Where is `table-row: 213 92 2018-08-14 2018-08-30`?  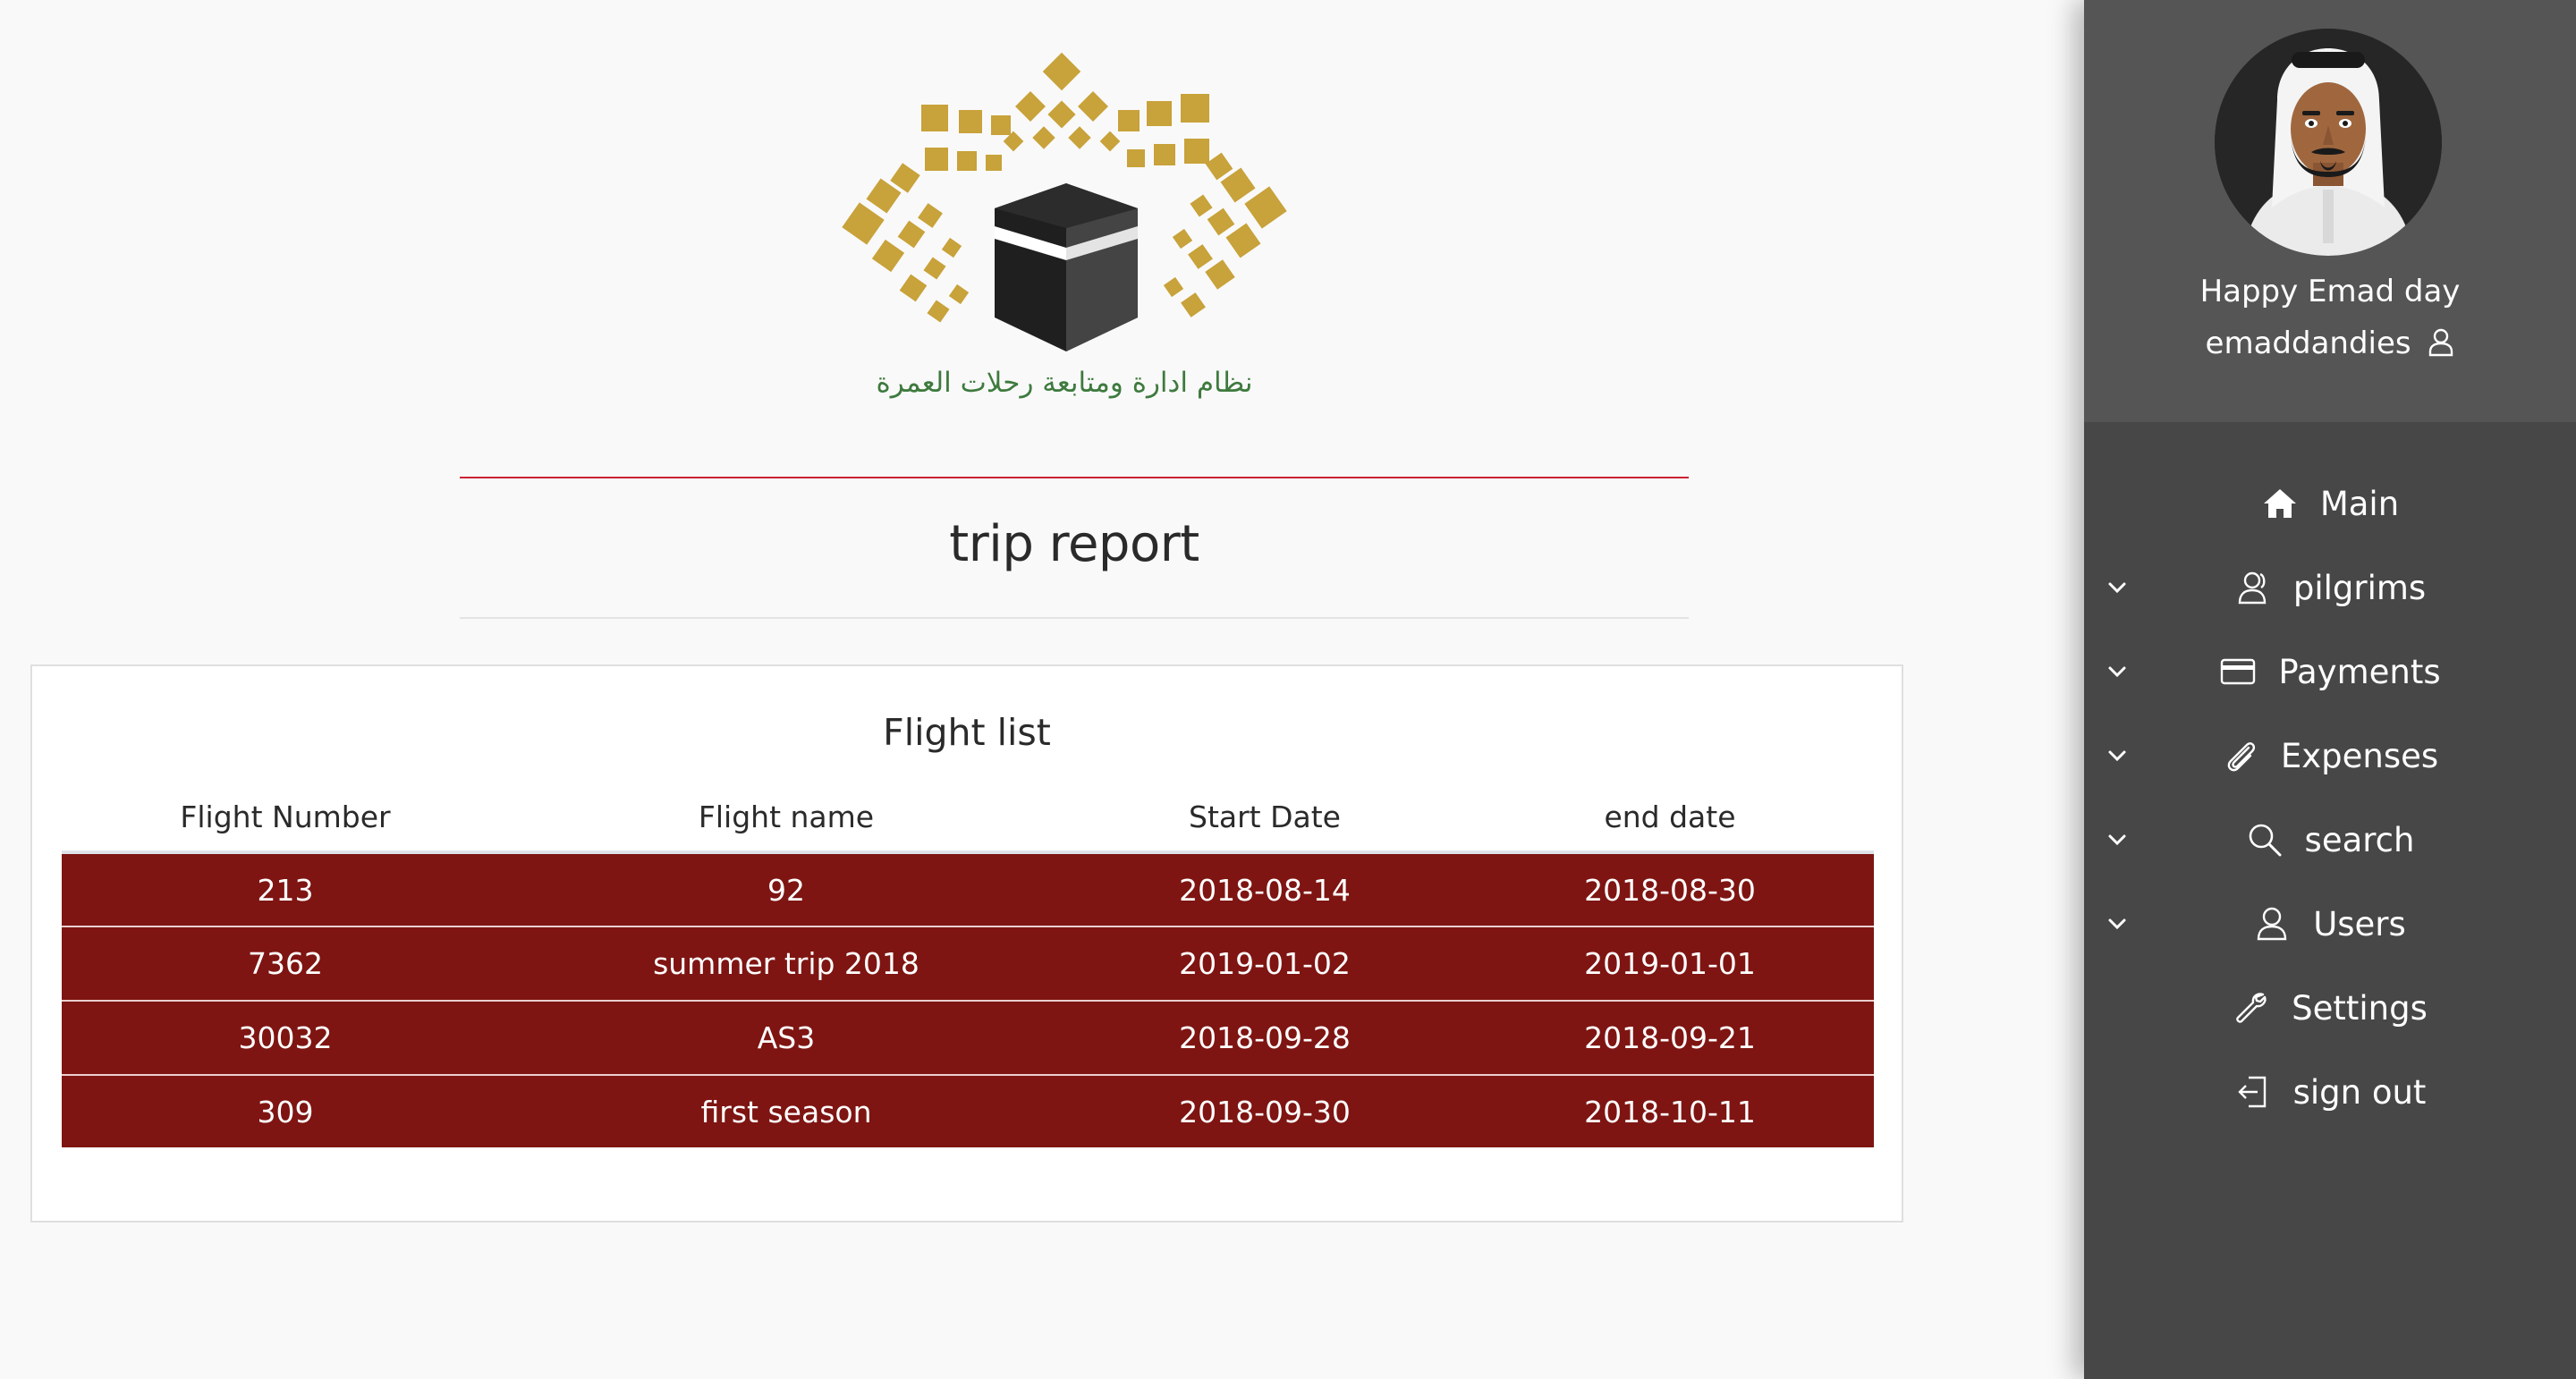
table-row: 213 92 2018-08-14 2018-08-30 is located at coordinates (968, 889).